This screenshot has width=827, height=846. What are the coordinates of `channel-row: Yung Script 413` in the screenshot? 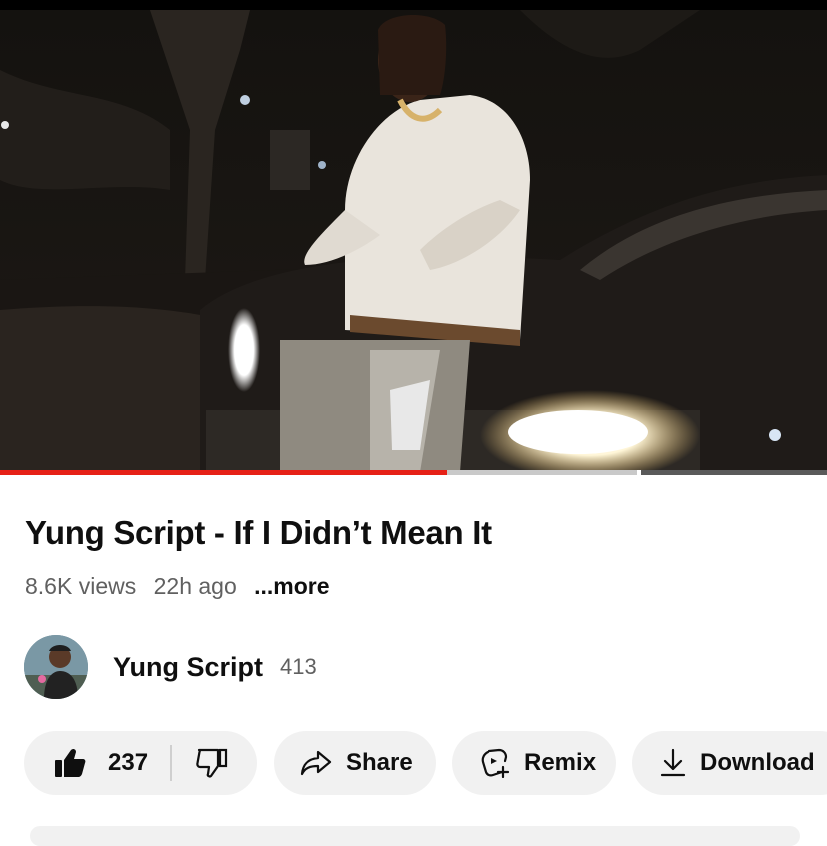 It's located at (170, 667).